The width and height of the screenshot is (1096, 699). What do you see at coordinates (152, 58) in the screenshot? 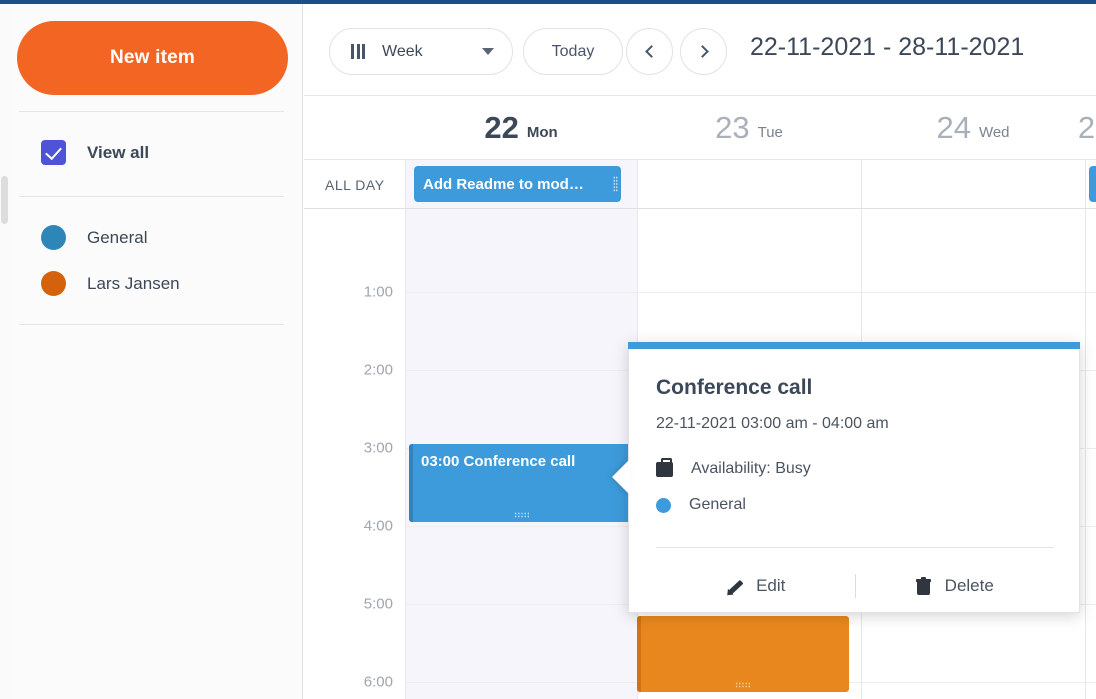
I see `new-item-button: New item` at bounding box center [152, 58].